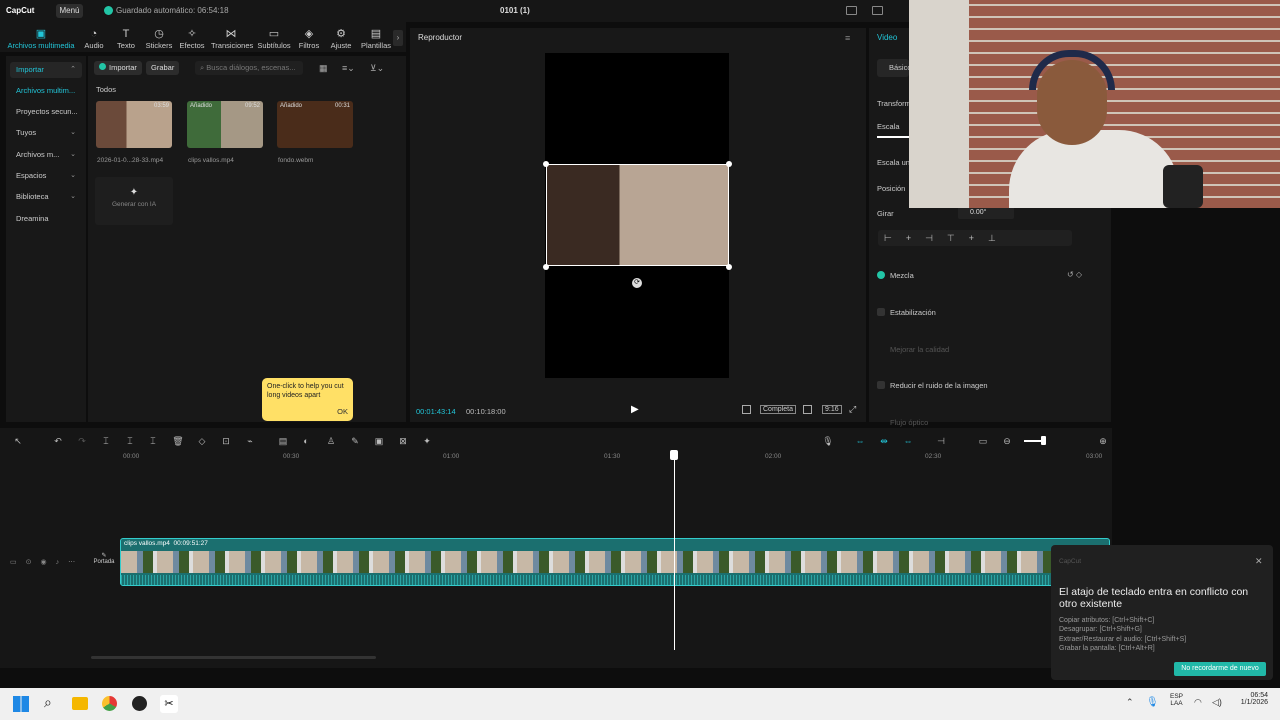  Describe the element at coordinates (398, 38) in the screenshot. I see `toolbar-expand-icon: ›` at that location.